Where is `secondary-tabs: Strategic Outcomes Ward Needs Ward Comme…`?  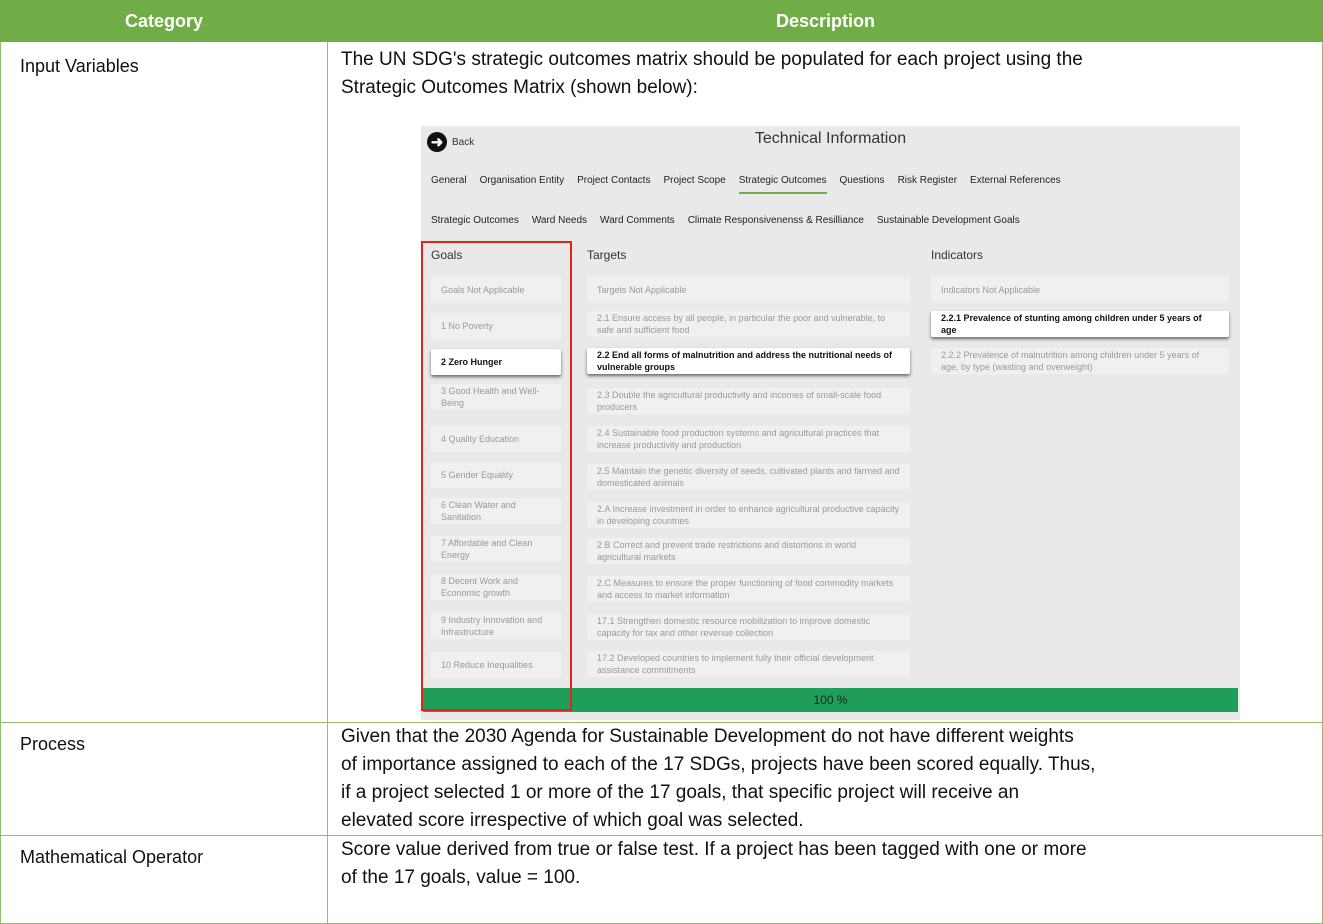
secondary-tabs: Strategic Outcomes Ward Needs Ward Comme… is located at coordinates (732, 223).